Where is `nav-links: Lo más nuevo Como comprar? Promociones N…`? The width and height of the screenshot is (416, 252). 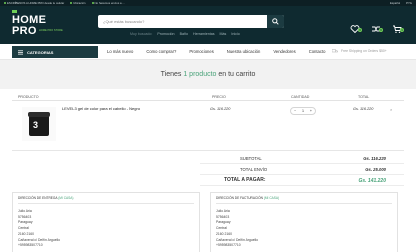 nav-links: Lo más nuevo Como comprar? Promociones N… is located at coordinates (216, 51).